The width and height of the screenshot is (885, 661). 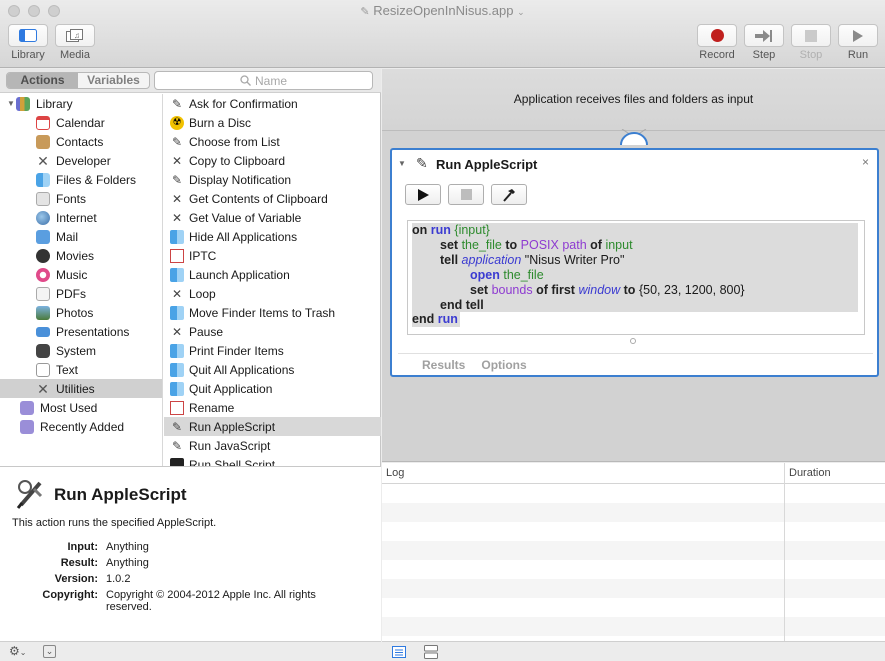 I want to click on action-choose-from-list: ✎ Choose from List, so click(x=272, y=141).